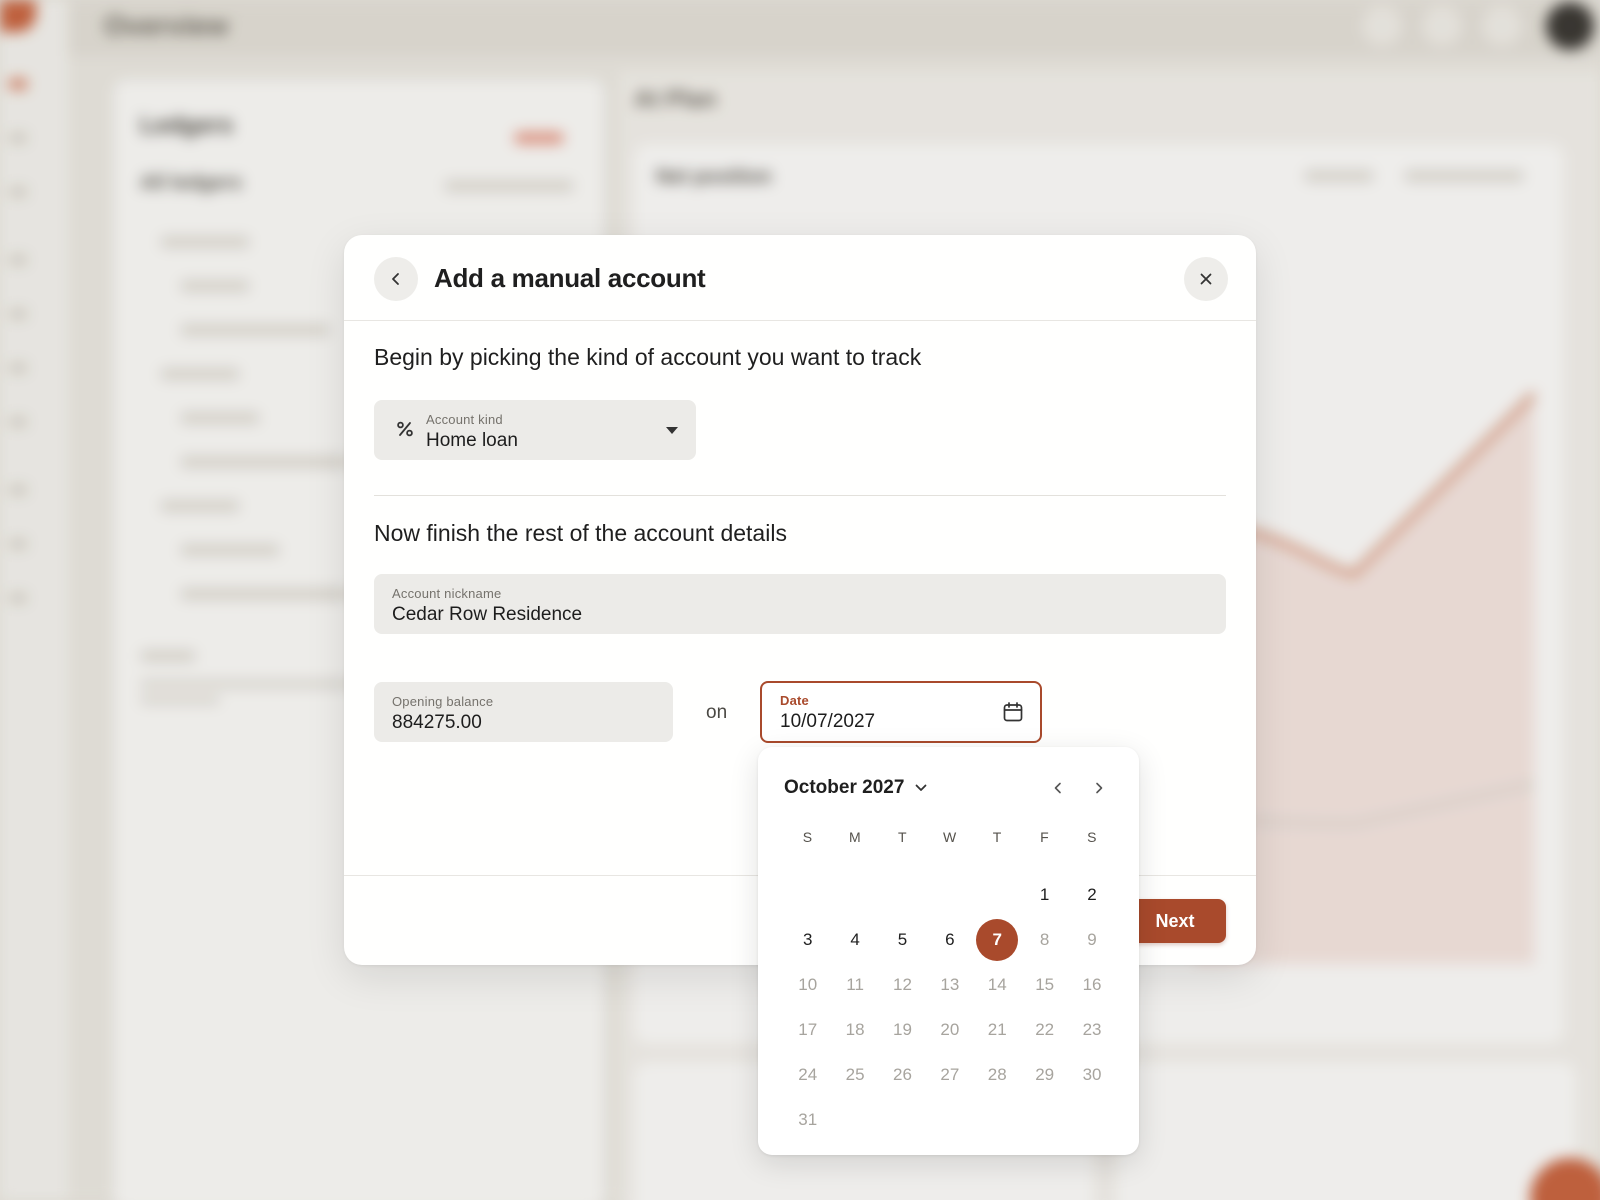 This screenshot has height=1200, width=1600. I want to click on day-8: 8, so click(1044, 939).